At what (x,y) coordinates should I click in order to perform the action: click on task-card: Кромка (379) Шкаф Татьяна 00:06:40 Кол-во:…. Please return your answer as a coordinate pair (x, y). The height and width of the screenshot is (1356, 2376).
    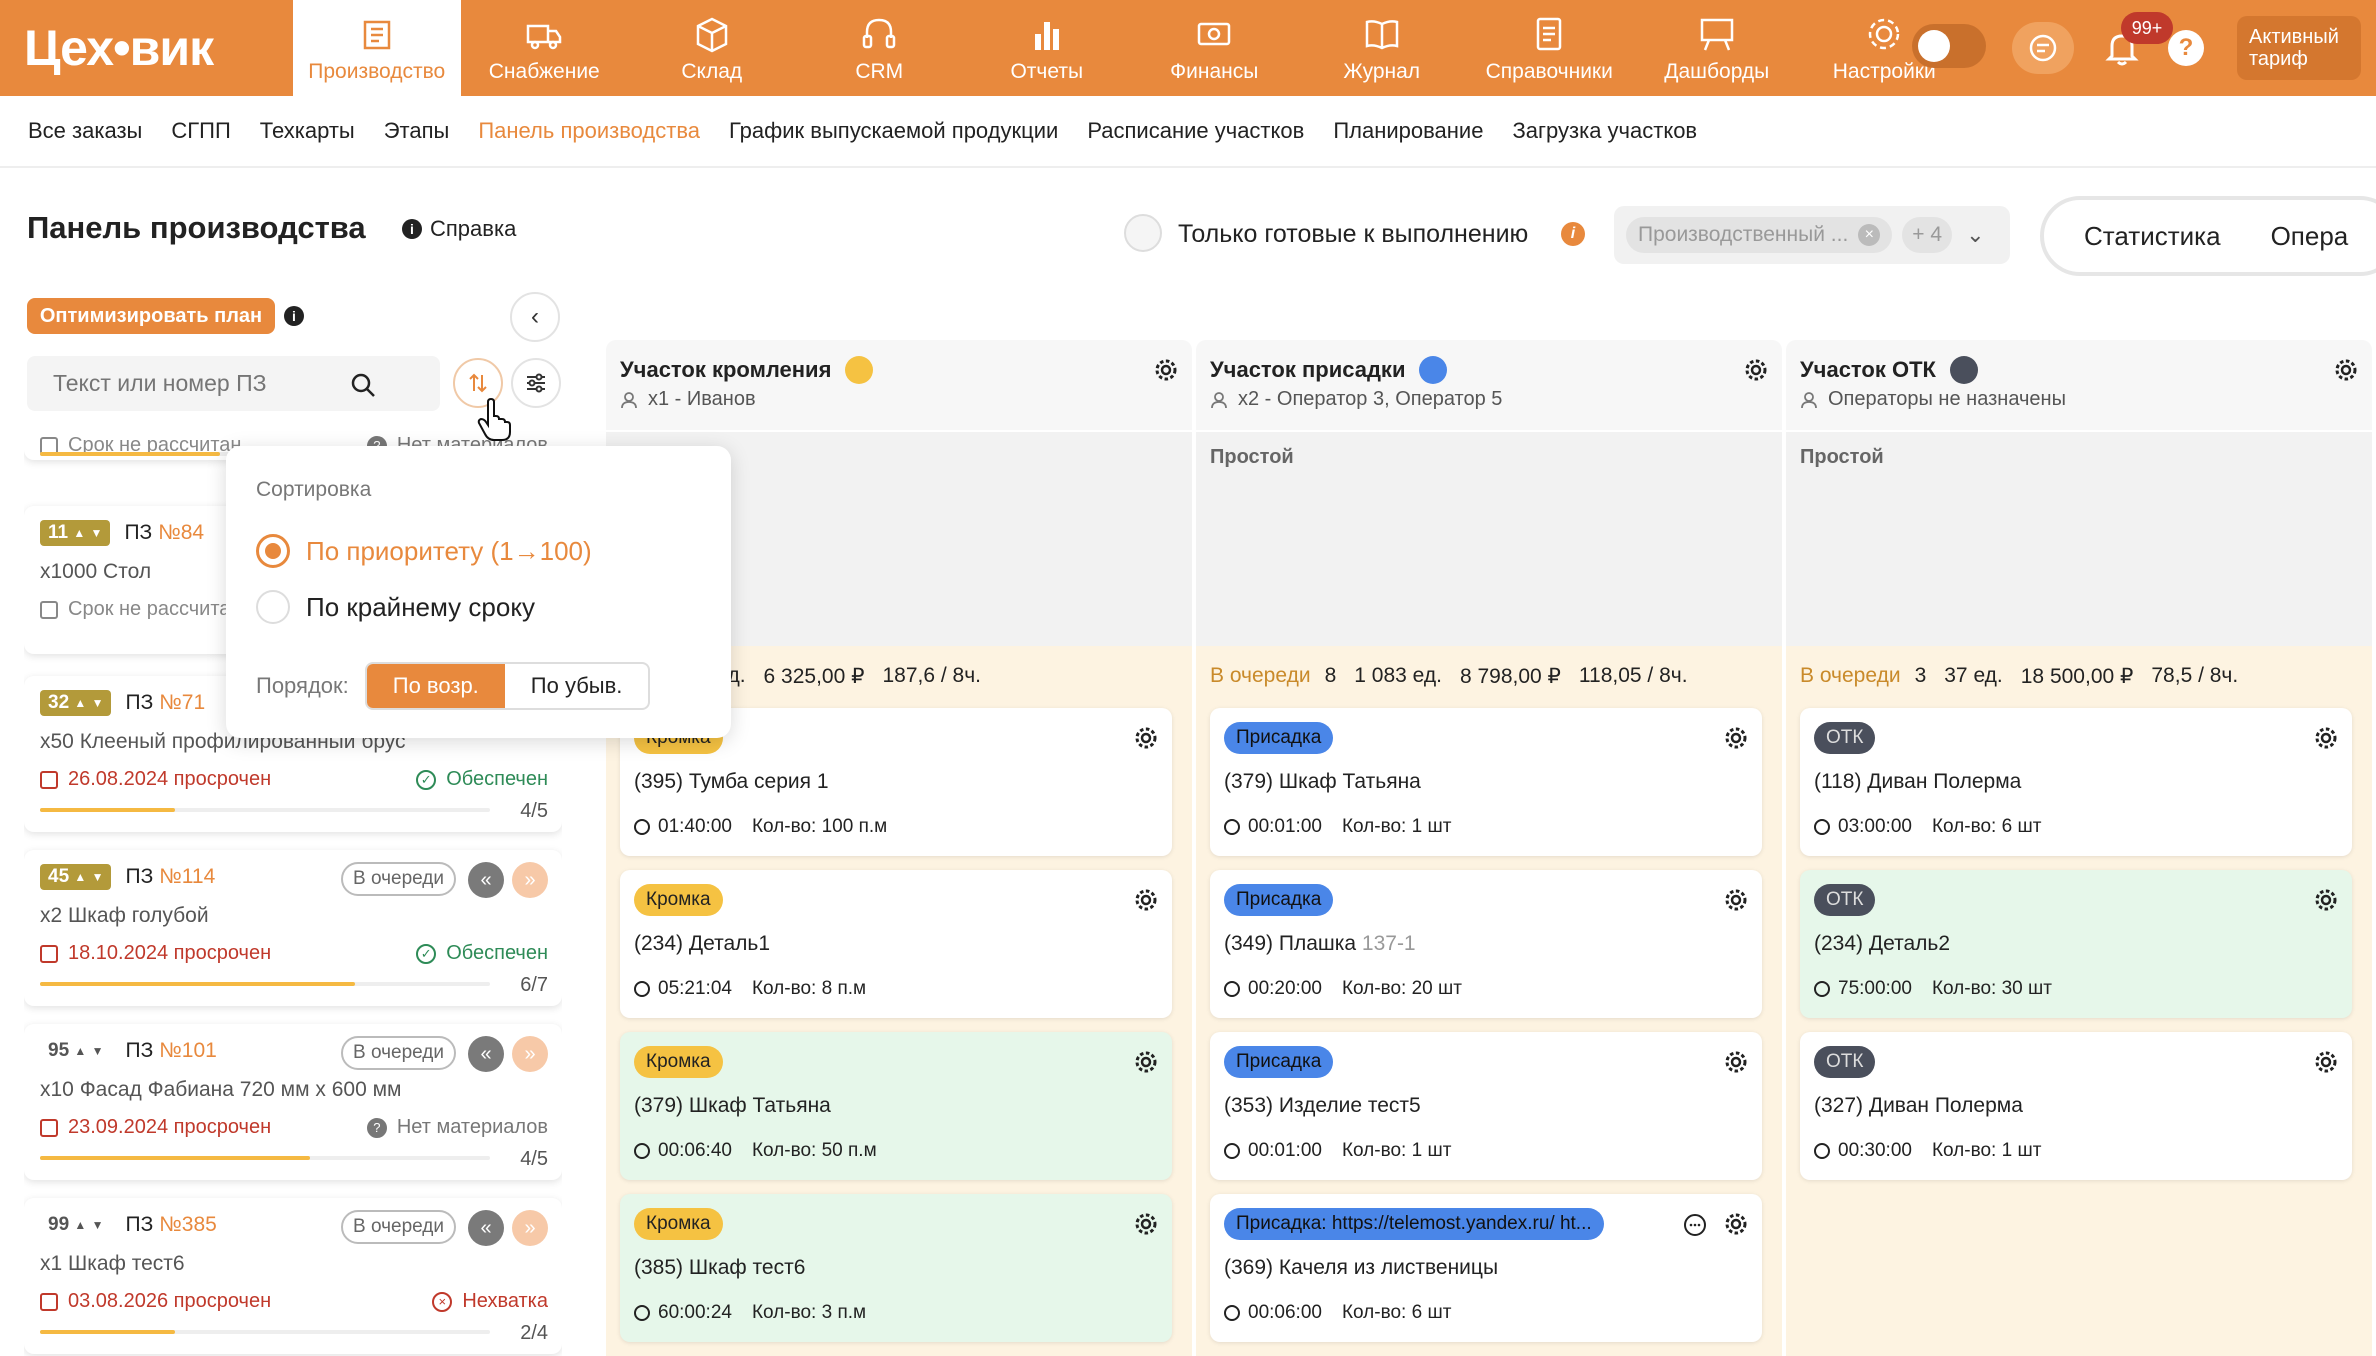
    Looking at the image, I should click on (896, 1106).